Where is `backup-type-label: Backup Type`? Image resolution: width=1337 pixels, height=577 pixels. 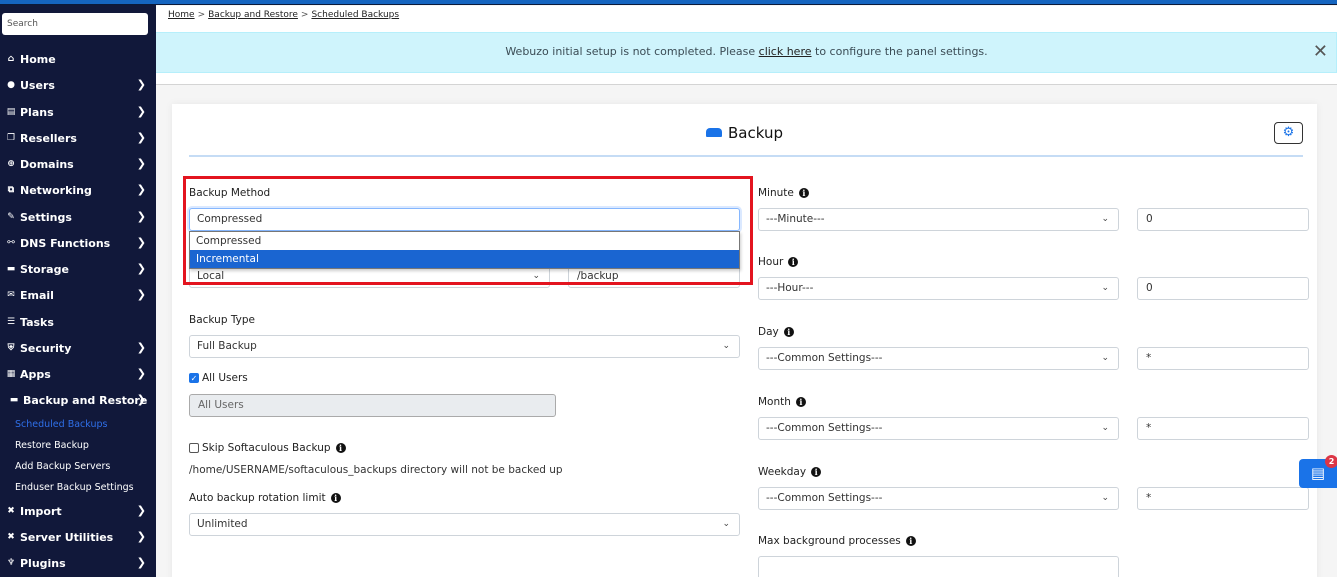 backup-type-label: Backup Type is located at coordinates (222, 320).